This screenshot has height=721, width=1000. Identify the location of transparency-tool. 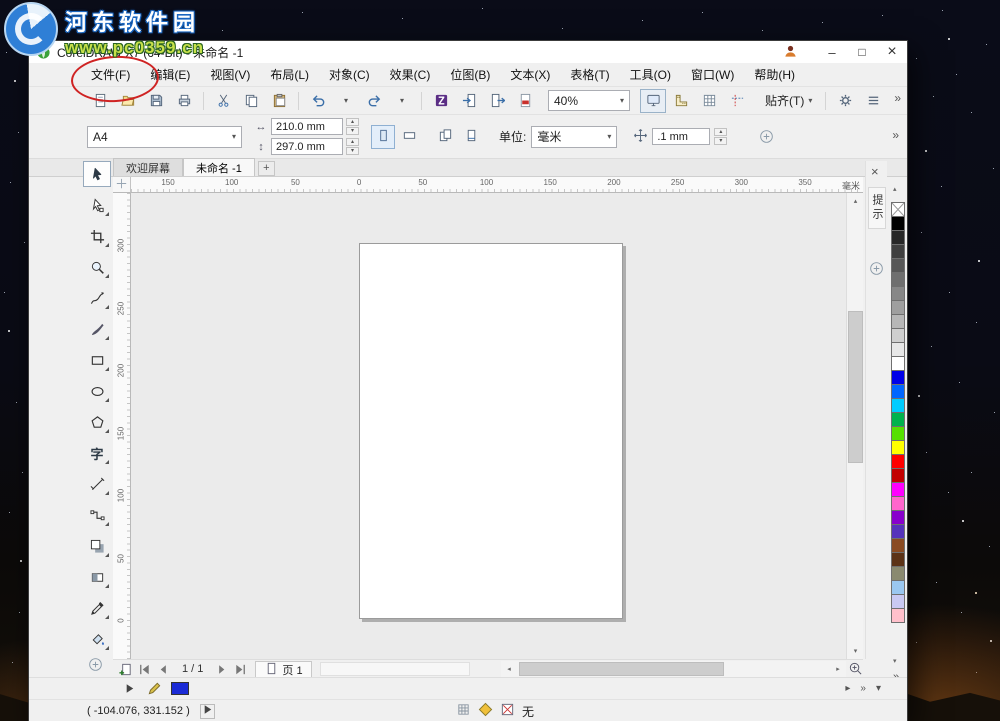
(97, 577).